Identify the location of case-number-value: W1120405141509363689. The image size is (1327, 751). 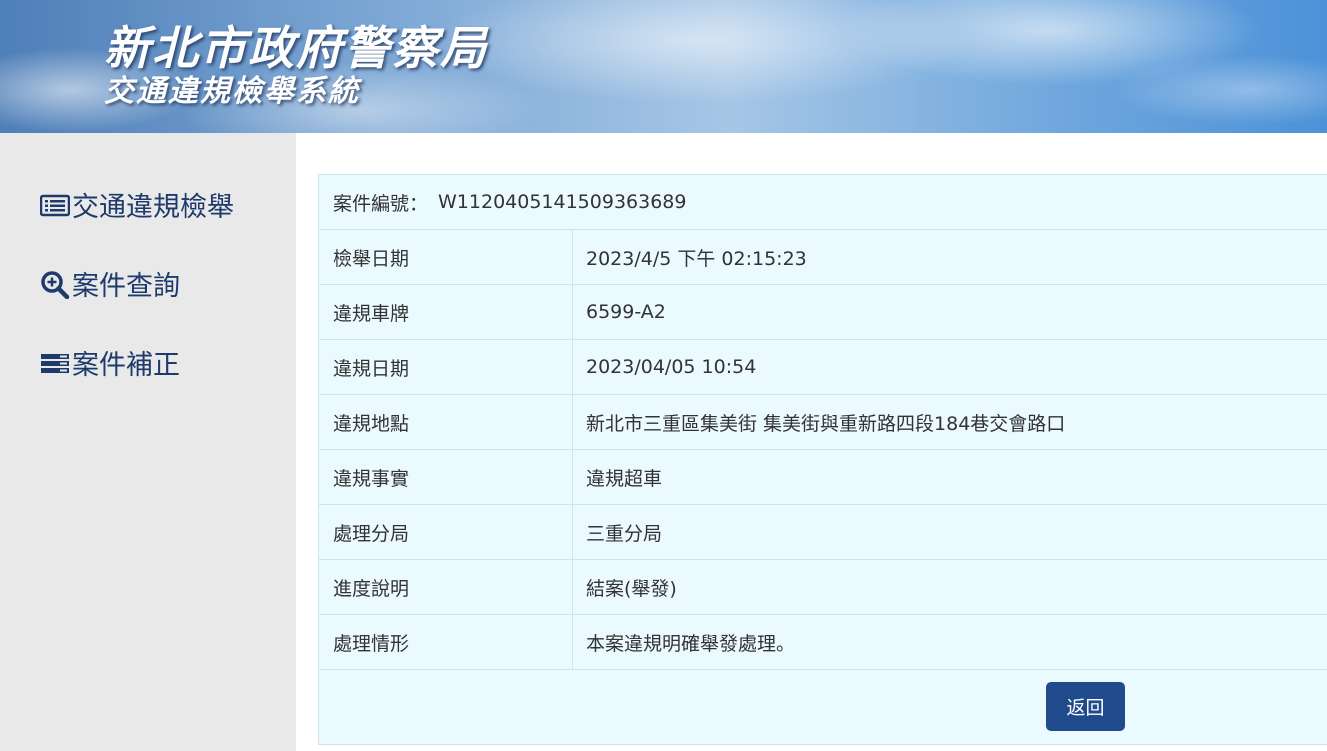
(562, 202).